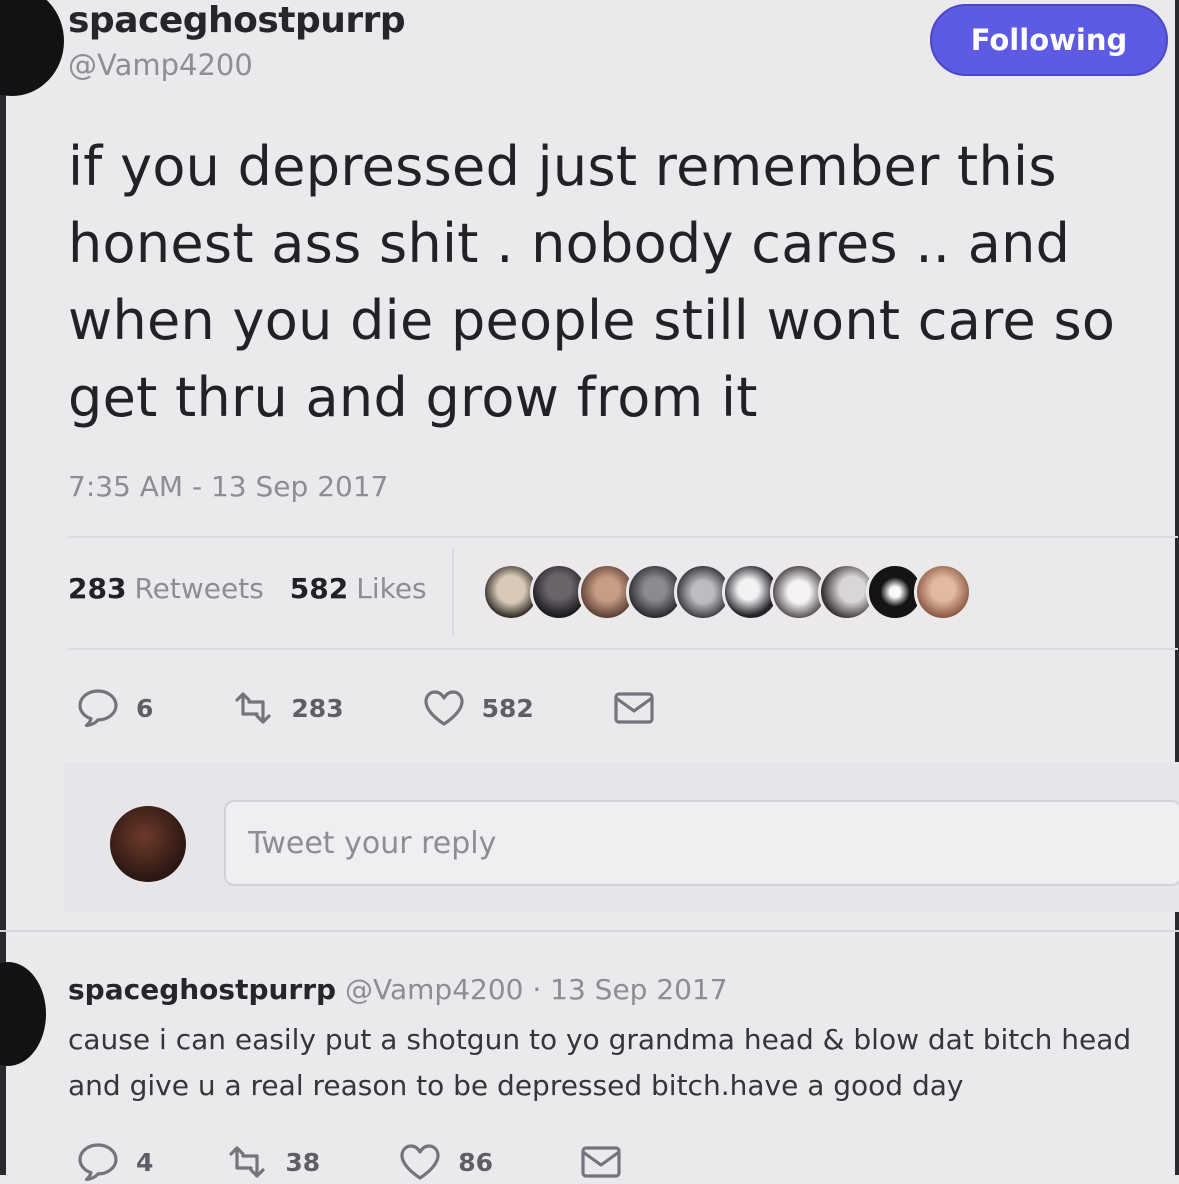 This screenshot has height=1184, width=1179. I want to click on likes-label: Likes, so click(391, 588).